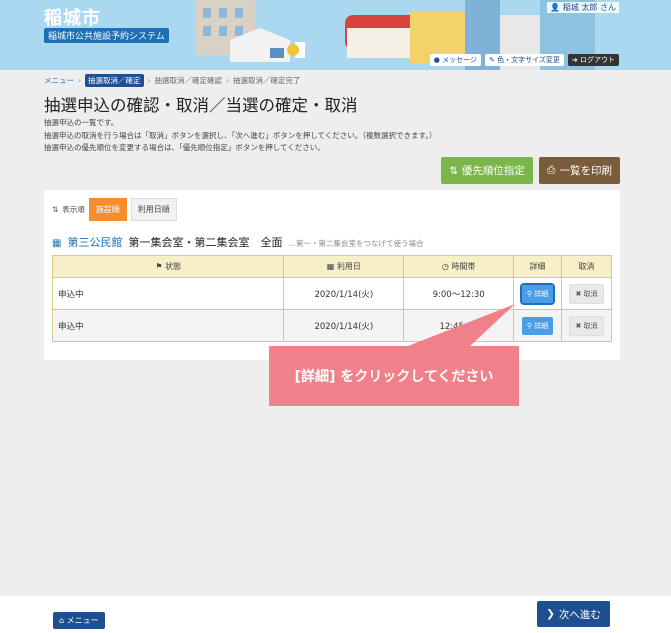 The width and height of the screenshot is (671, 633). What do you see at coordinates (331, 293) in the screenshot?
I see `table-row: 申込中 2020/1/14(火) 9:00～12:30 ⚲ 詳細 ✖ 取消` at bounding box center [331, 293].